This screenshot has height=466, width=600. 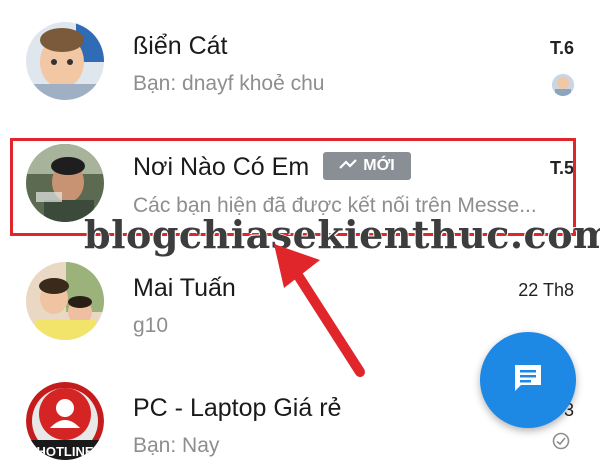 What do you see at coordinates (561, 441) in the screenshot?
I see `check-circle-icon` at bounding box center [561, 441].